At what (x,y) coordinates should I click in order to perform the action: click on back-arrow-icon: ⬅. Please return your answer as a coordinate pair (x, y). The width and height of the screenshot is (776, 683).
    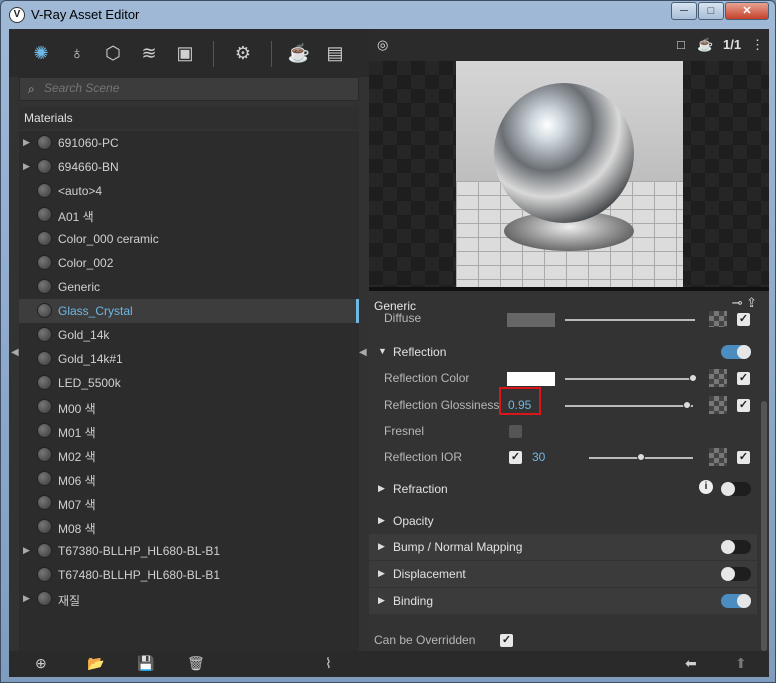
    Looking at the image, I should click on (691, 663).